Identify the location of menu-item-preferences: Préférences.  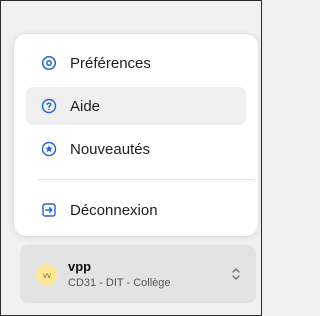
(136, 63).